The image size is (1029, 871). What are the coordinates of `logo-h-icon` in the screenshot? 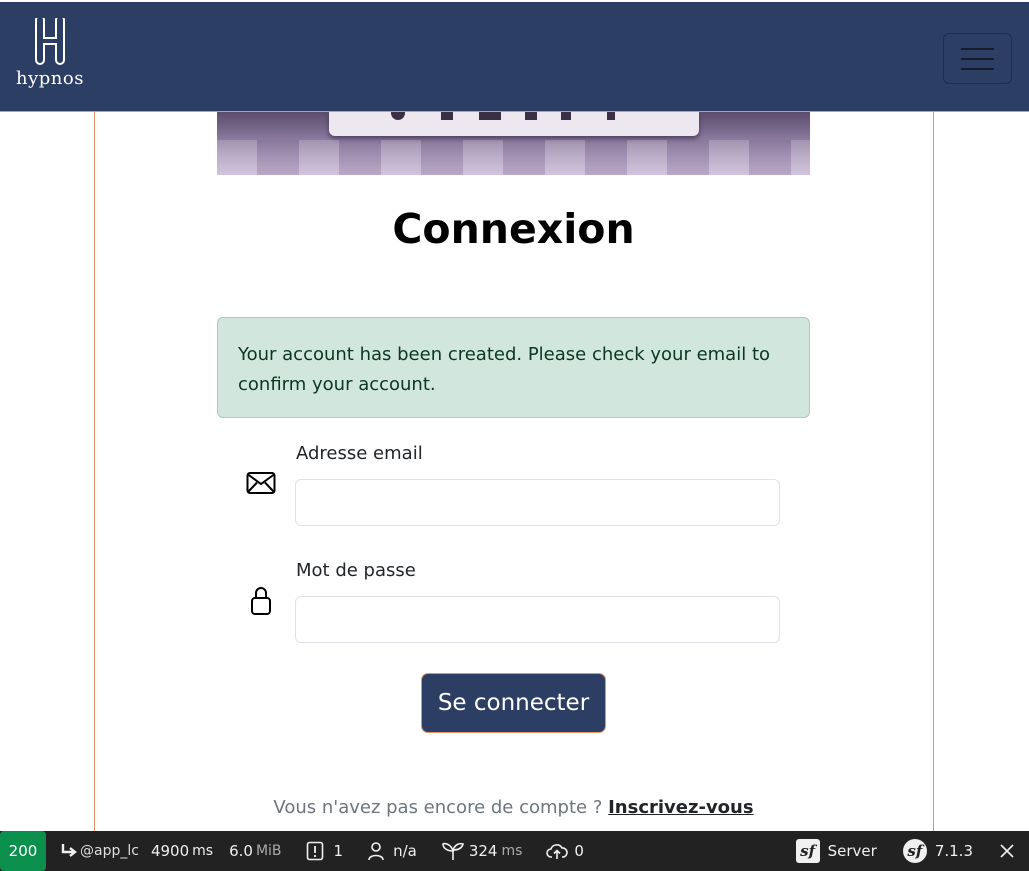 It's located at (50, 41).